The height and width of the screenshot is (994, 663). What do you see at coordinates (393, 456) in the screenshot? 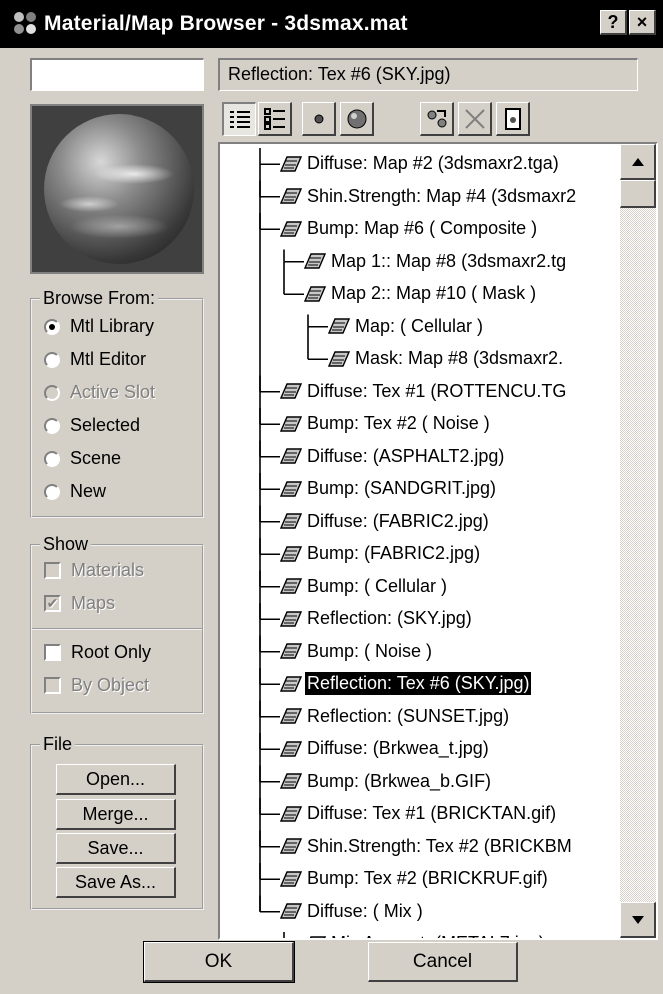
I see `tree-item: Diffuse: (ASPHALT2.jpg)` at bounding box center [393, 456].